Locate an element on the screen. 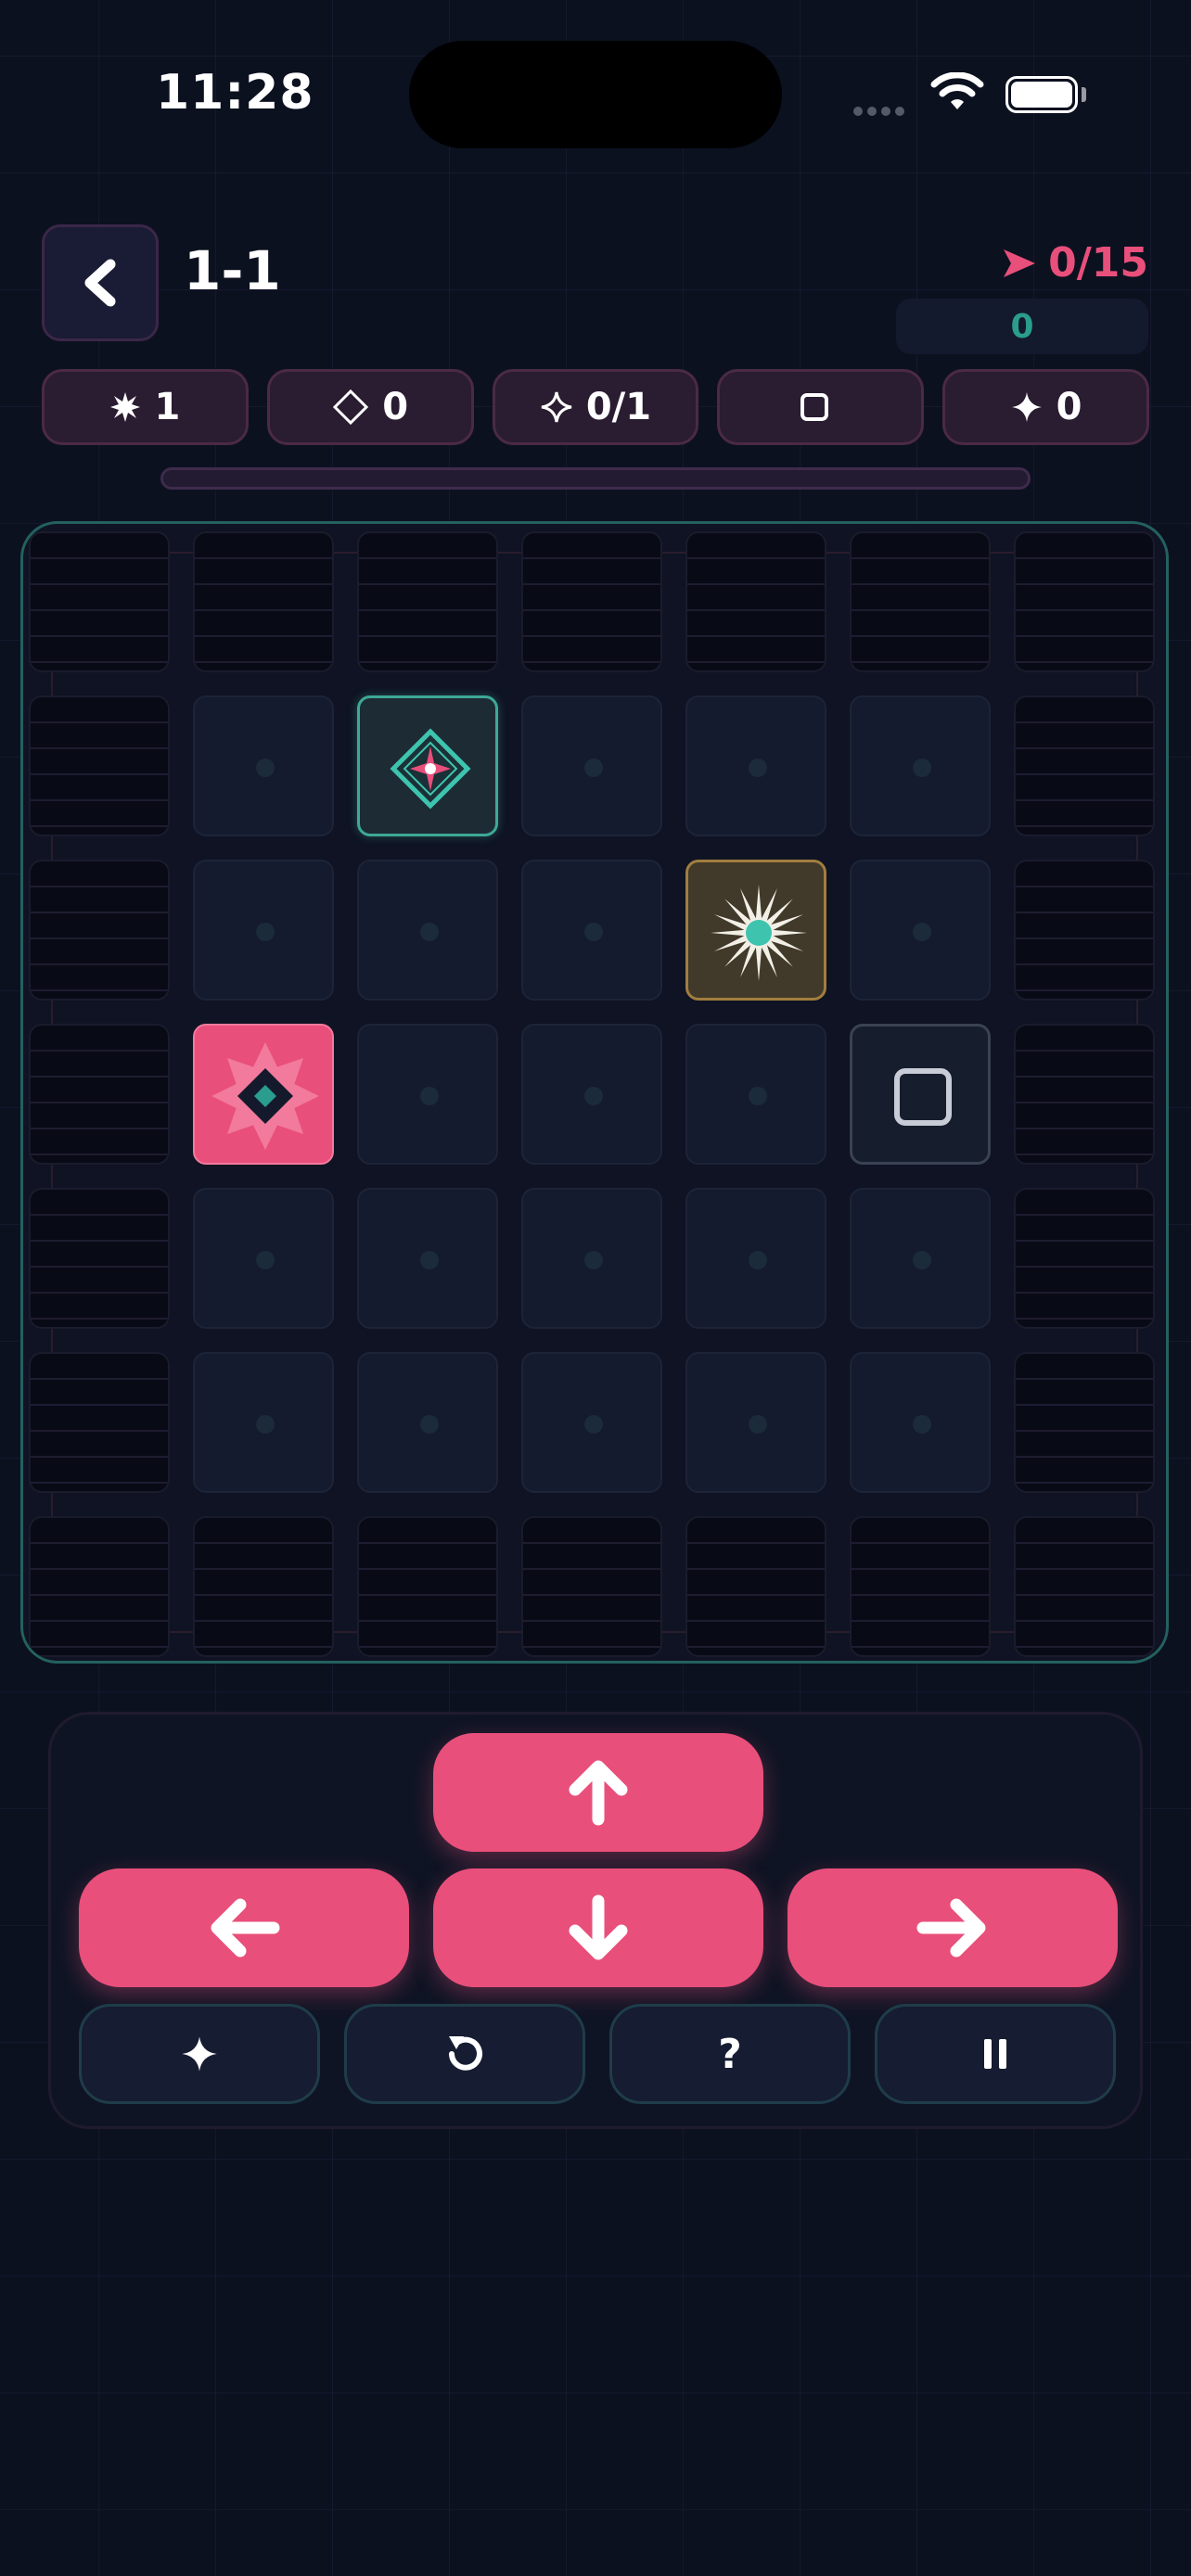 The width and height of the screenshot is (1191, 2576). counter-diamond: 0 is located at coordinates (370, 407).